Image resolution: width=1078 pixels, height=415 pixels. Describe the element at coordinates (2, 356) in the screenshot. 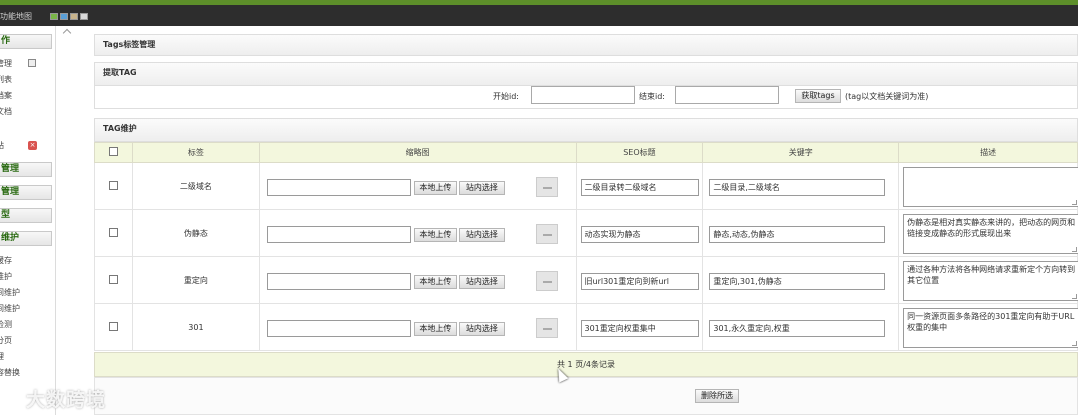

I see `sidebar-item: 理` at that location.